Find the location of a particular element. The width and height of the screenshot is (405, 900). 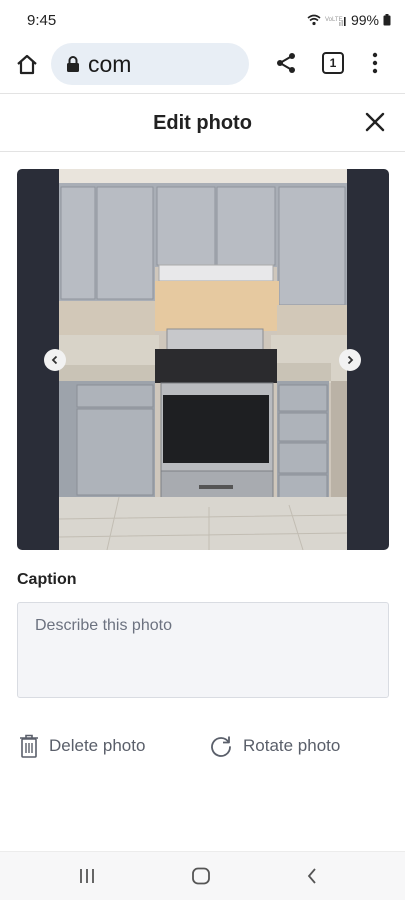

status-bar: 9:45 VoLTE 99% is located at coordinates (202, 21).